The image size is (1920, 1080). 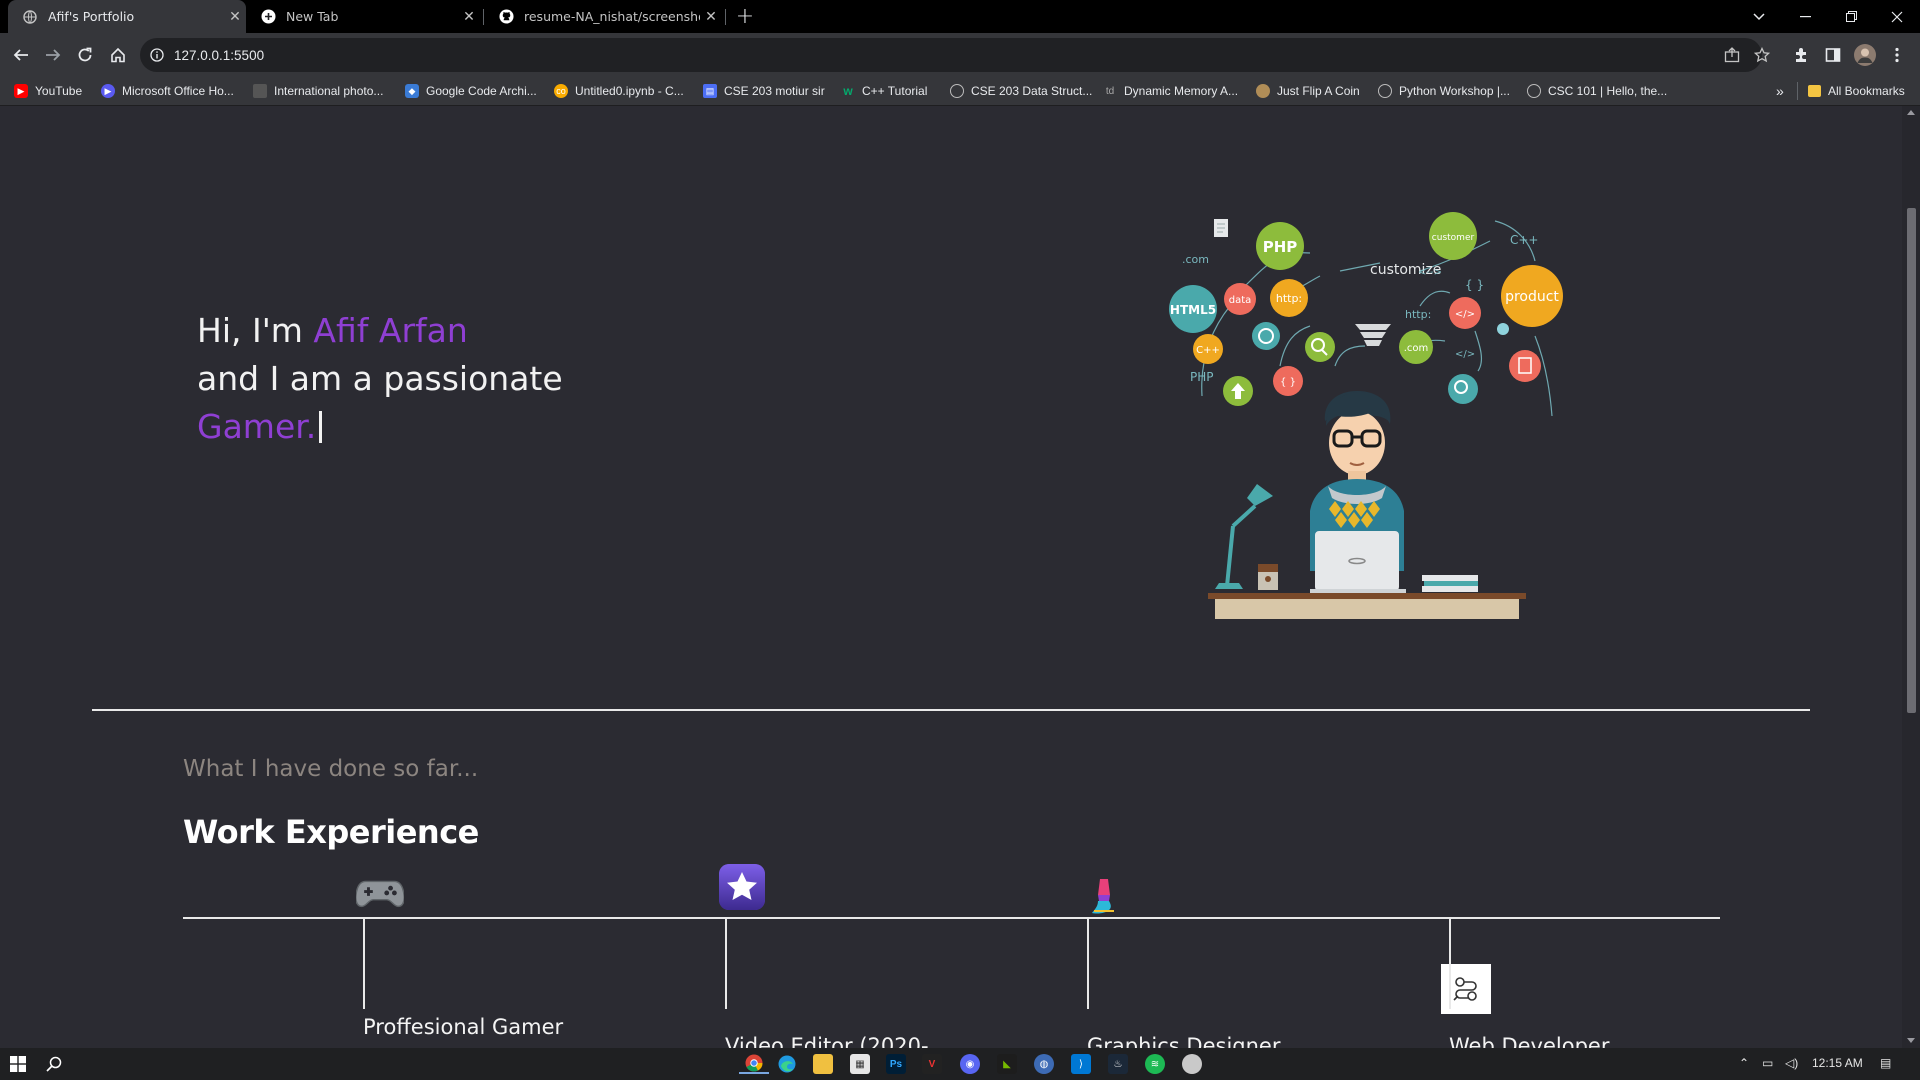 I want to click on braces-label-2: { }, so click(x=1288, y=382).